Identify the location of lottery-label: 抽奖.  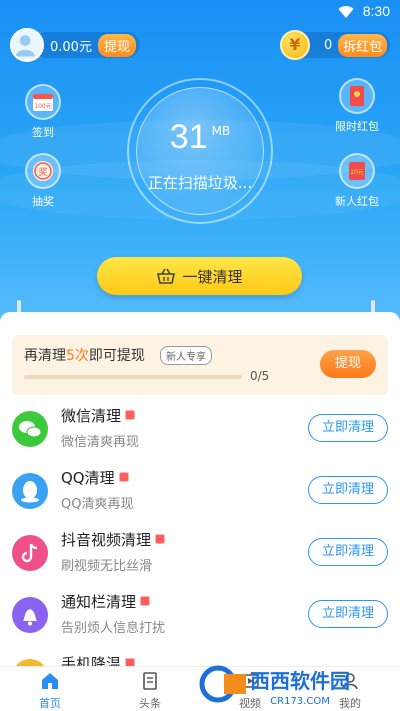
(43, 201).